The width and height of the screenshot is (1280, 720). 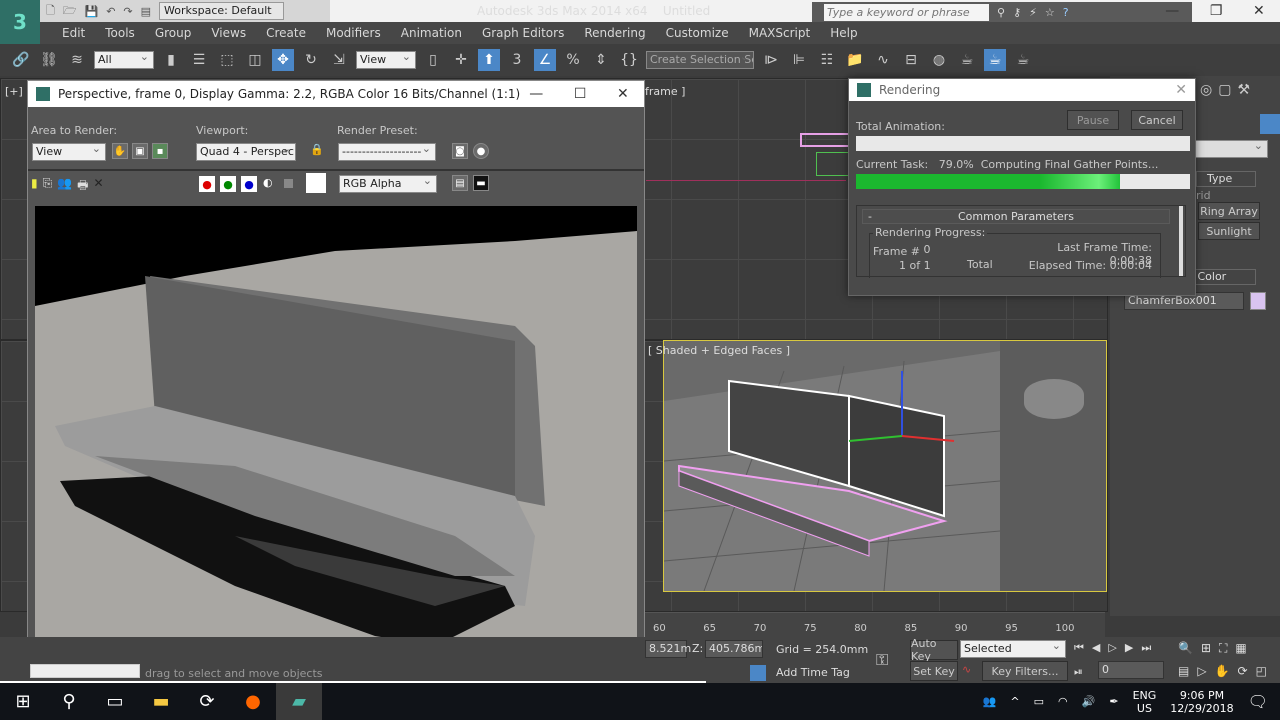 What do you see at coordinates (967, 60) in the screenshot?
I see `render-setup-icon: ☕` at bounding box center [967, 60].